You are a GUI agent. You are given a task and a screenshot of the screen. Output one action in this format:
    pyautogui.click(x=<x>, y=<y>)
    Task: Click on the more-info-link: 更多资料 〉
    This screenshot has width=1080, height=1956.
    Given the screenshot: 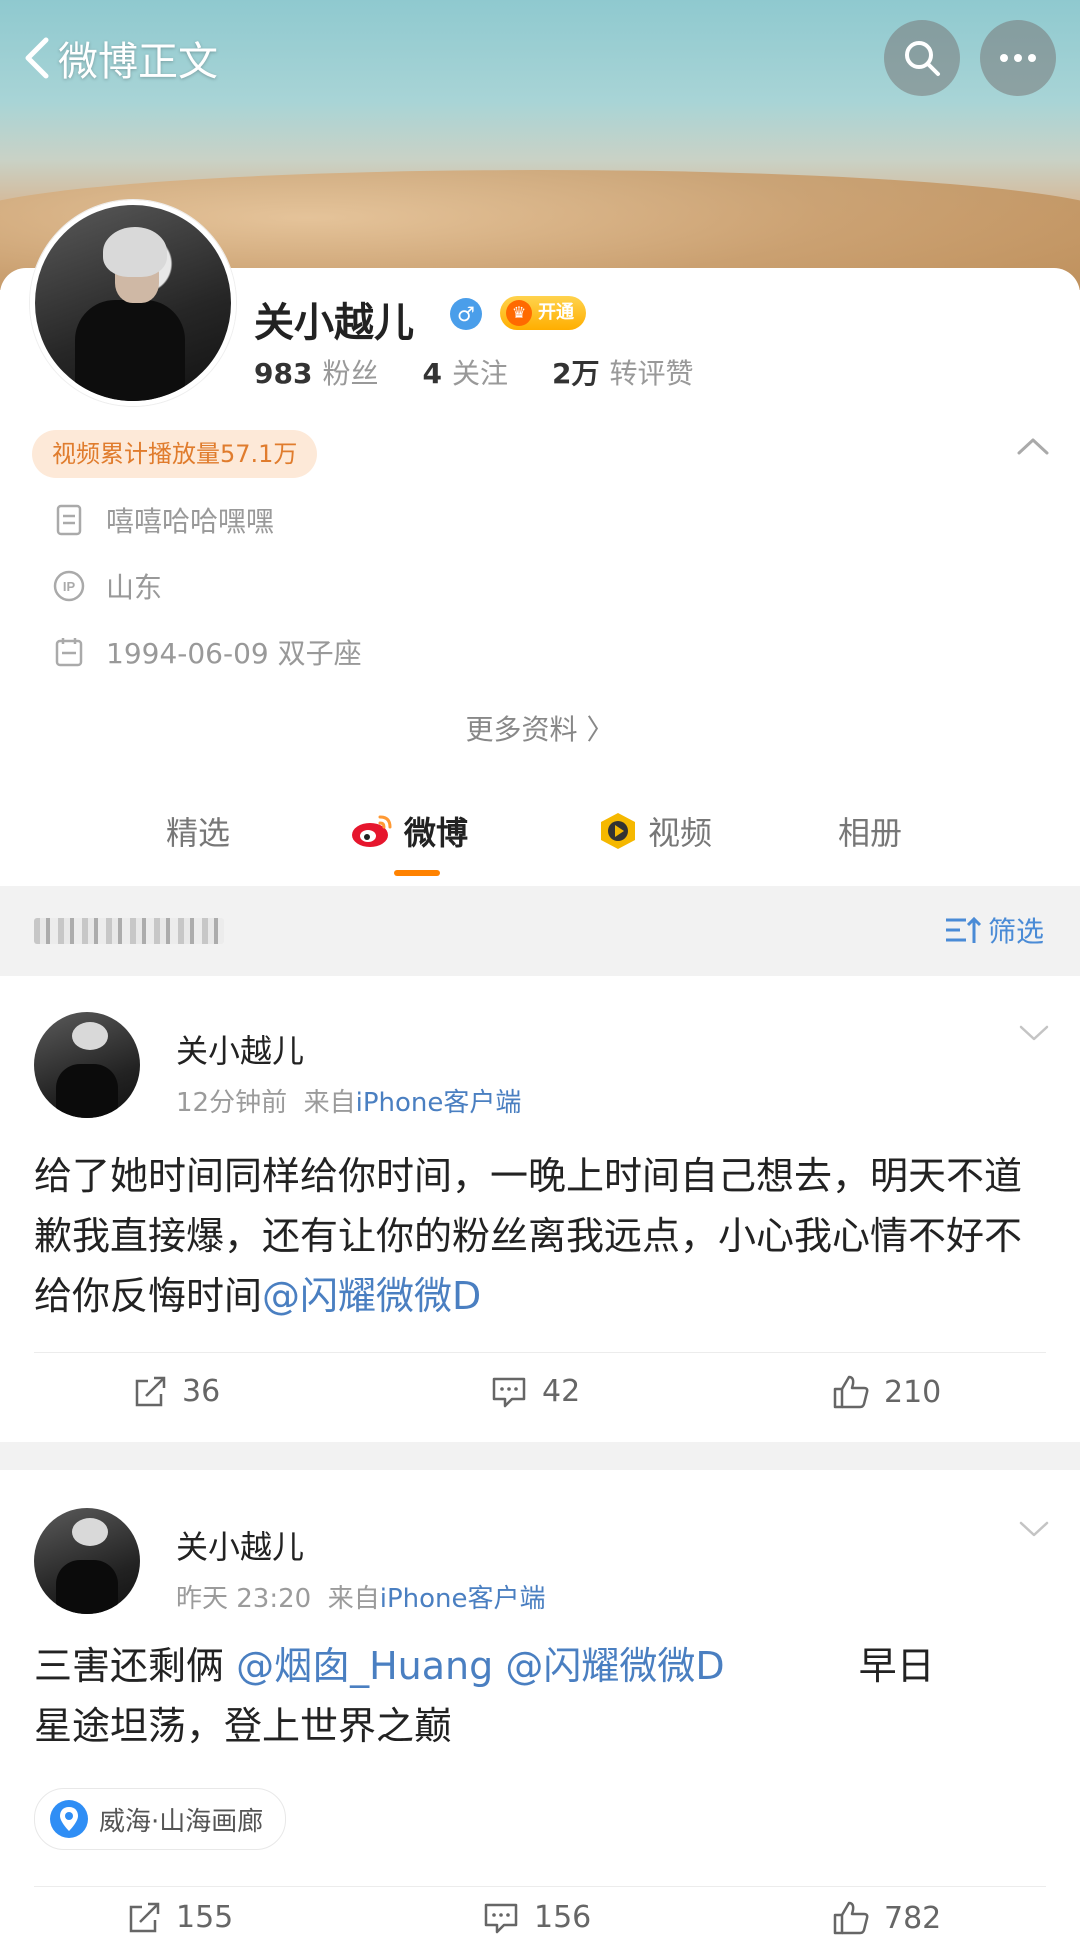 What is the action you would take?
    pyautogui.click(x=540, y=728)
    